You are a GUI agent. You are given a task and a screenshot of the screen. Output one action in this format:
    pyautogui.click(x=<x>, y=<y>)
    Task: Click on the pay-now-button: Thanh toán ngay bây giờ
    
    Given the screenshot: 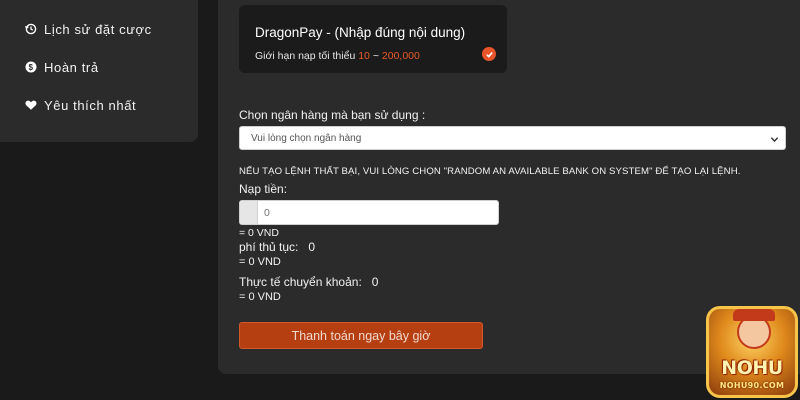 What is the action you would take?
    pyautogui.click(x=361, y=335)
    